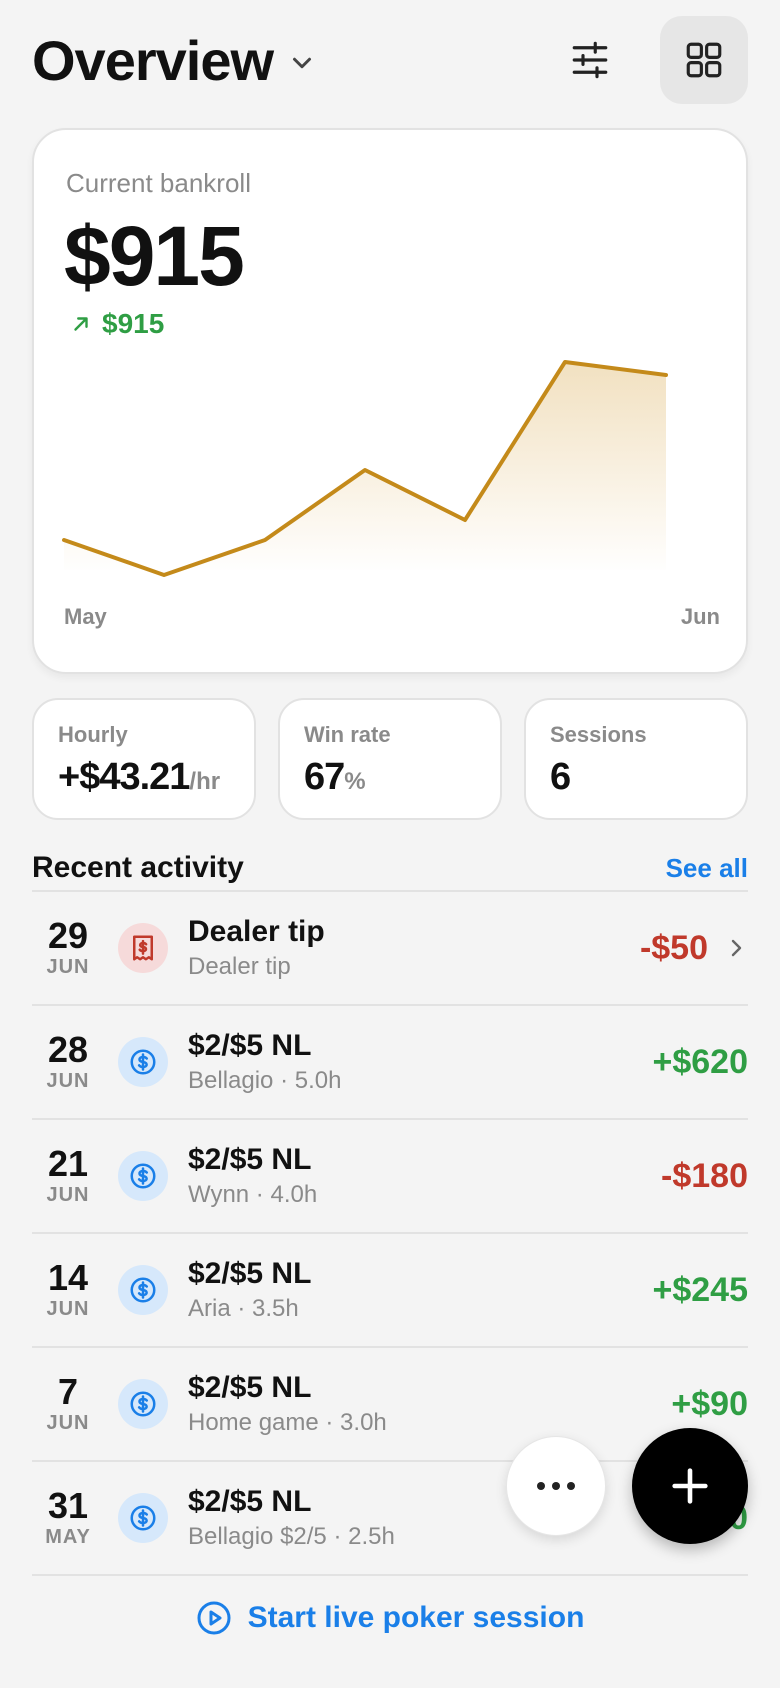 The width and height of the screenshot is (780, 1688). Describe the element at coordinates (81, 324) in the screenshot. I see `arrow-up-right-icon` at that location.